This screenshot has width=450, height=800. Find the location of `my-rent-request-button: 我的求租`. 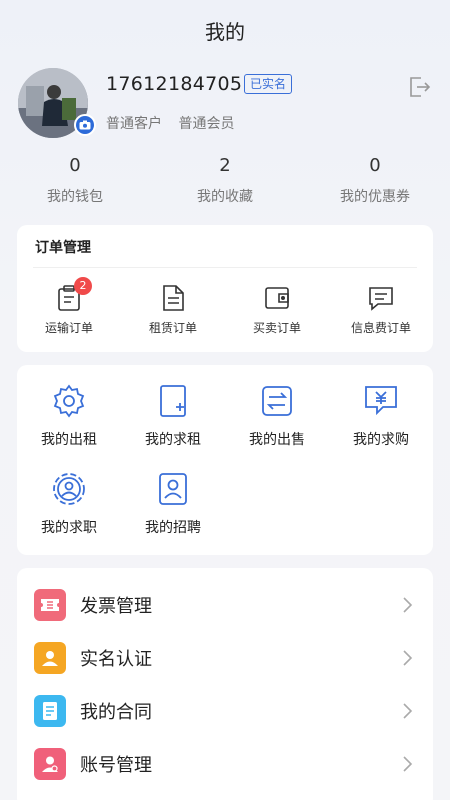

my-rent-request-button: 我的求租 is located at coordinates (173, 416).